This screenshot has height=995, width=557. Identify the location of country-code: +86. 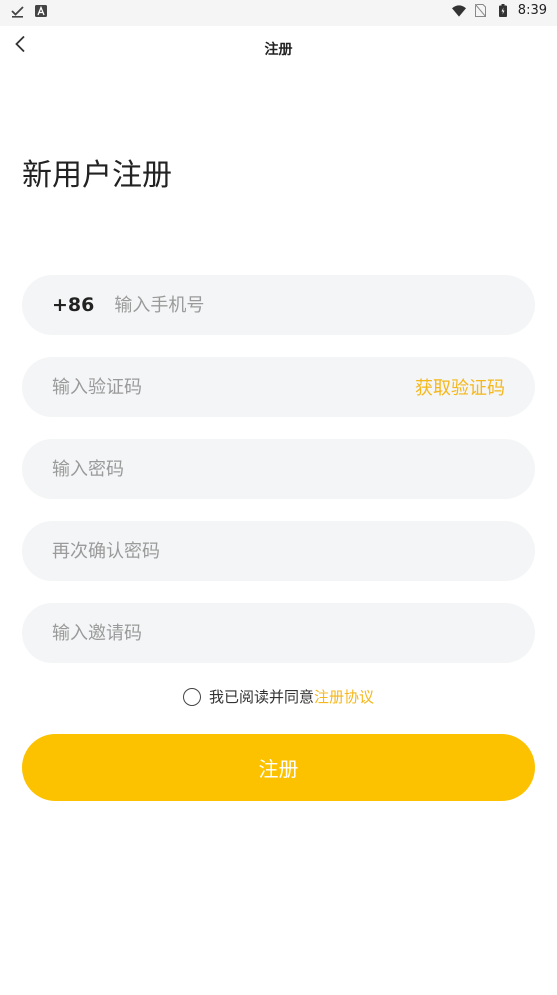
(73, 305).